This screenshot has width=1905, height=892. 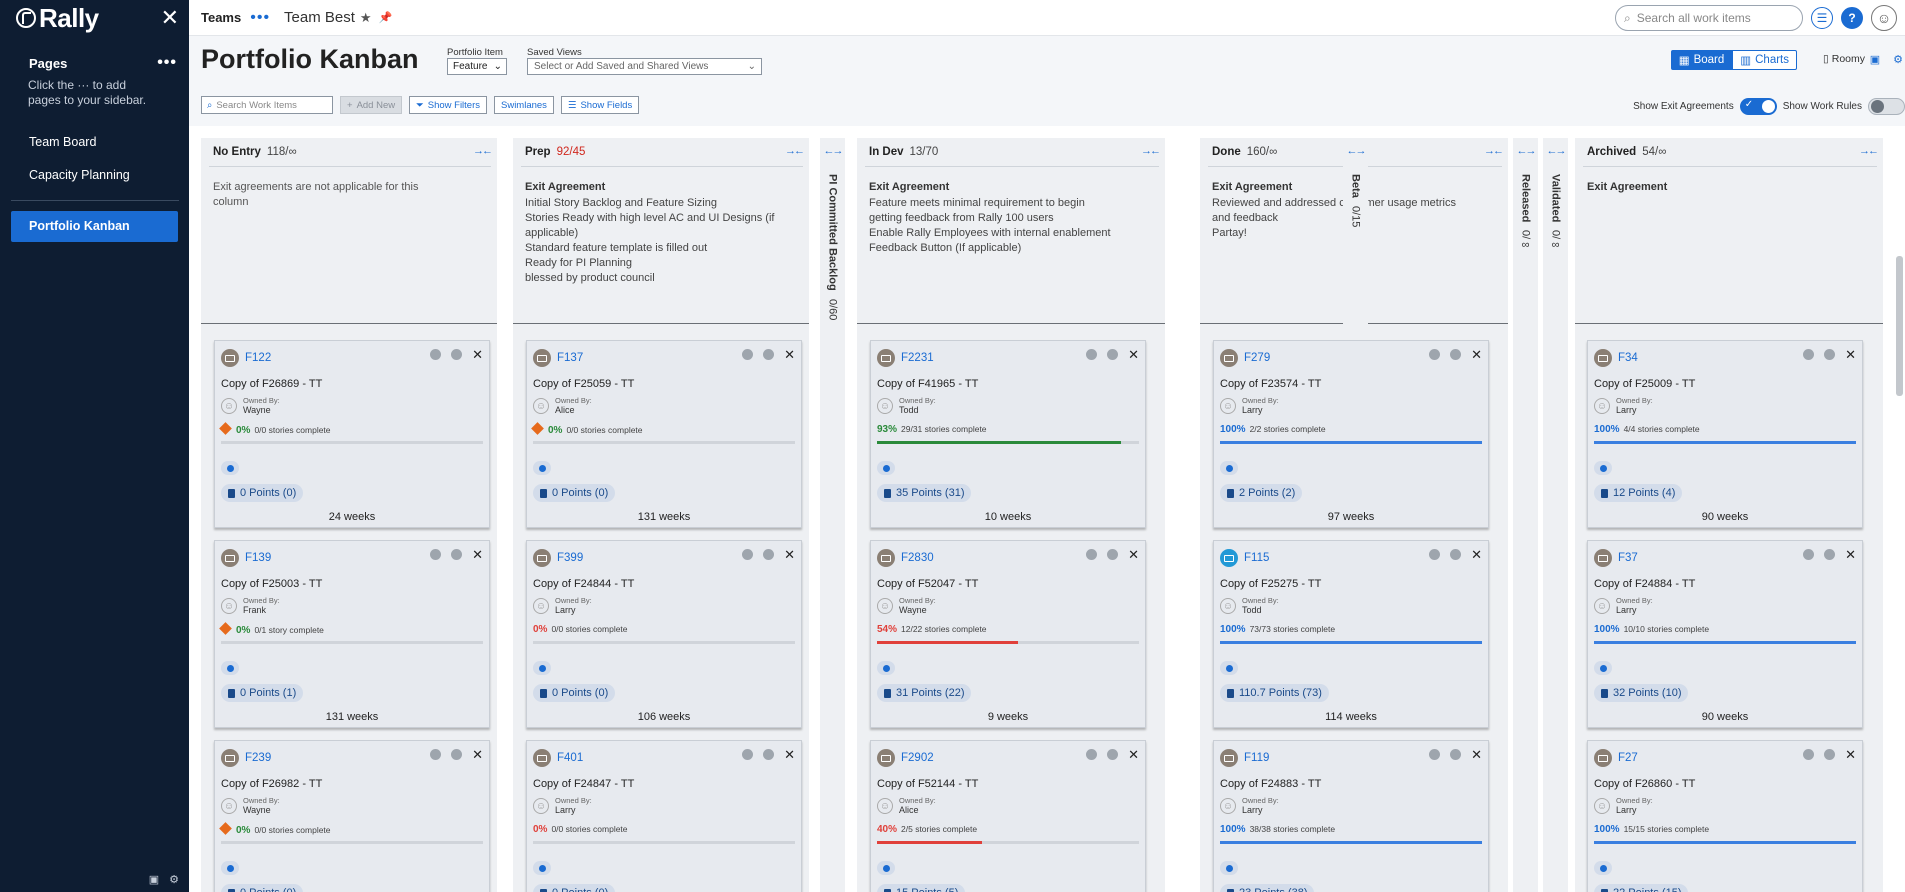 What do you see at coordinates (258, 558) in the screenshot?
I see `card-id-link: F139` at bounding box center [258, 558].